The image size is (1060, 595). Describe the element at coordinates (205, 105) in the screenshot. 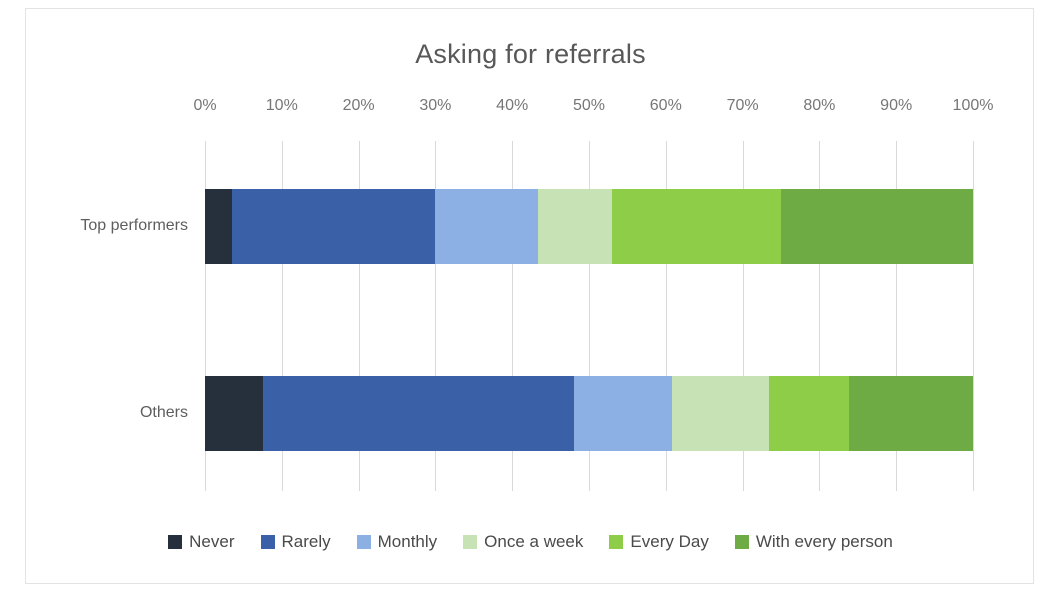

I see `x-tick-label: 0%` at that location.